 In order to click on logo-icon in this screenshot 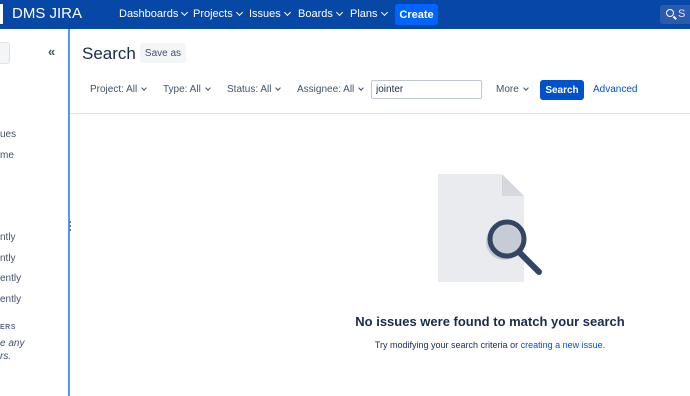, I will do `click(1, 14)`.